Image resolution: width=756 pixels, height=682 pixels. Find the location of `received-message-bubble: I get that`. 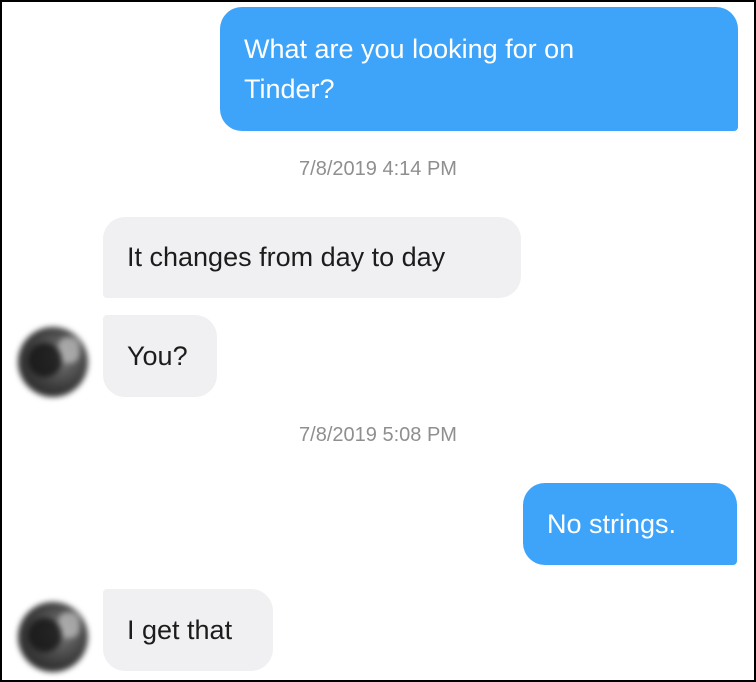

received-message-bubble: I get that is located at coordinates (188, 630).